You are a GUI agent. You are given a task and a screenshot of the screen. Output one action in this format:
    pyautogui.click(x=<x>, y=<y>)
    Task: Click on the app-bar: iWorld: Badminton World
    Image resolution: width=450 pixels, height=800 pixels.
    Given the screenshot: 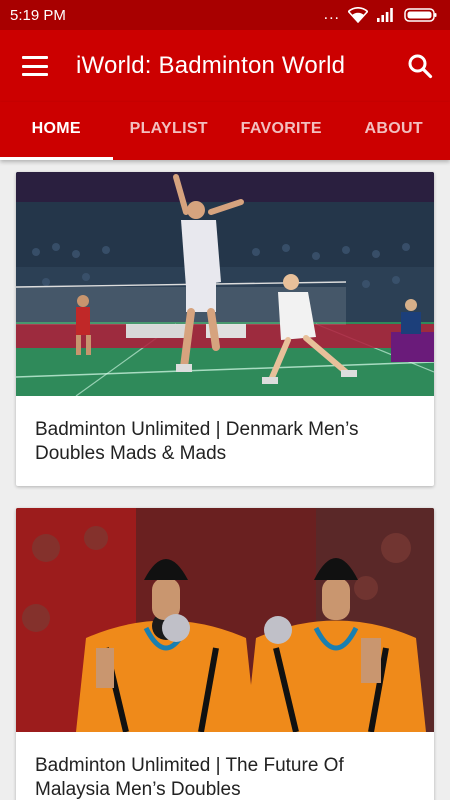 What is the action you would take?
    pyautogui.click(x=225, y=66)
    